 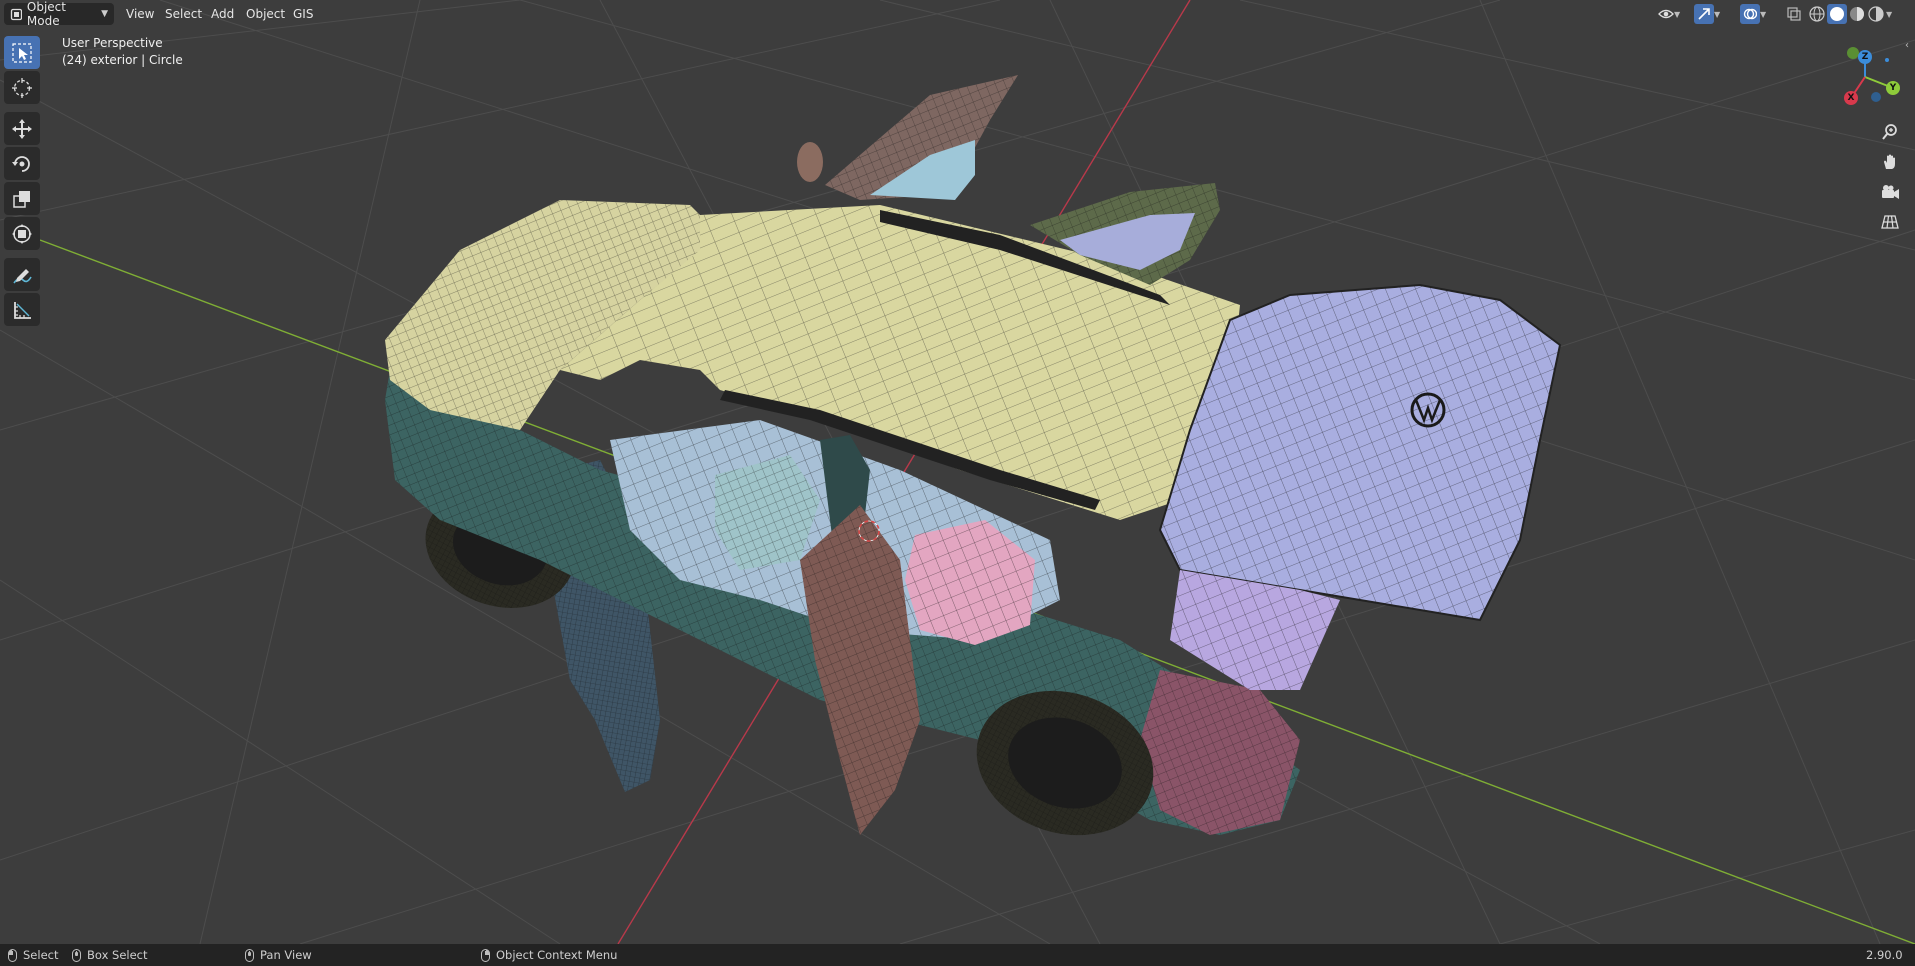 I want to click on solid-shading-icon, so click(x=1837, y=14).